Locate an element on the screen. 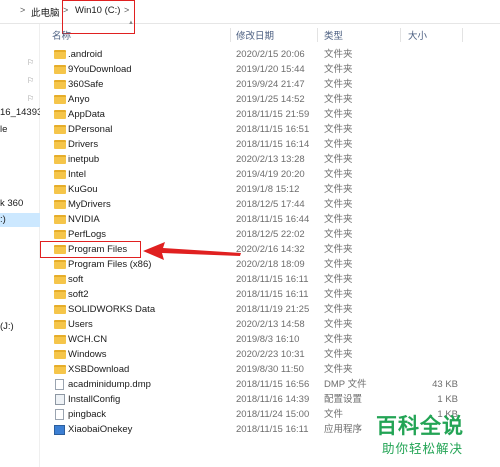 This screenshot has height=467, width=500. file-row: Users 2020/2/13 14:58 文件夹 is located at coordinates (264, 325).